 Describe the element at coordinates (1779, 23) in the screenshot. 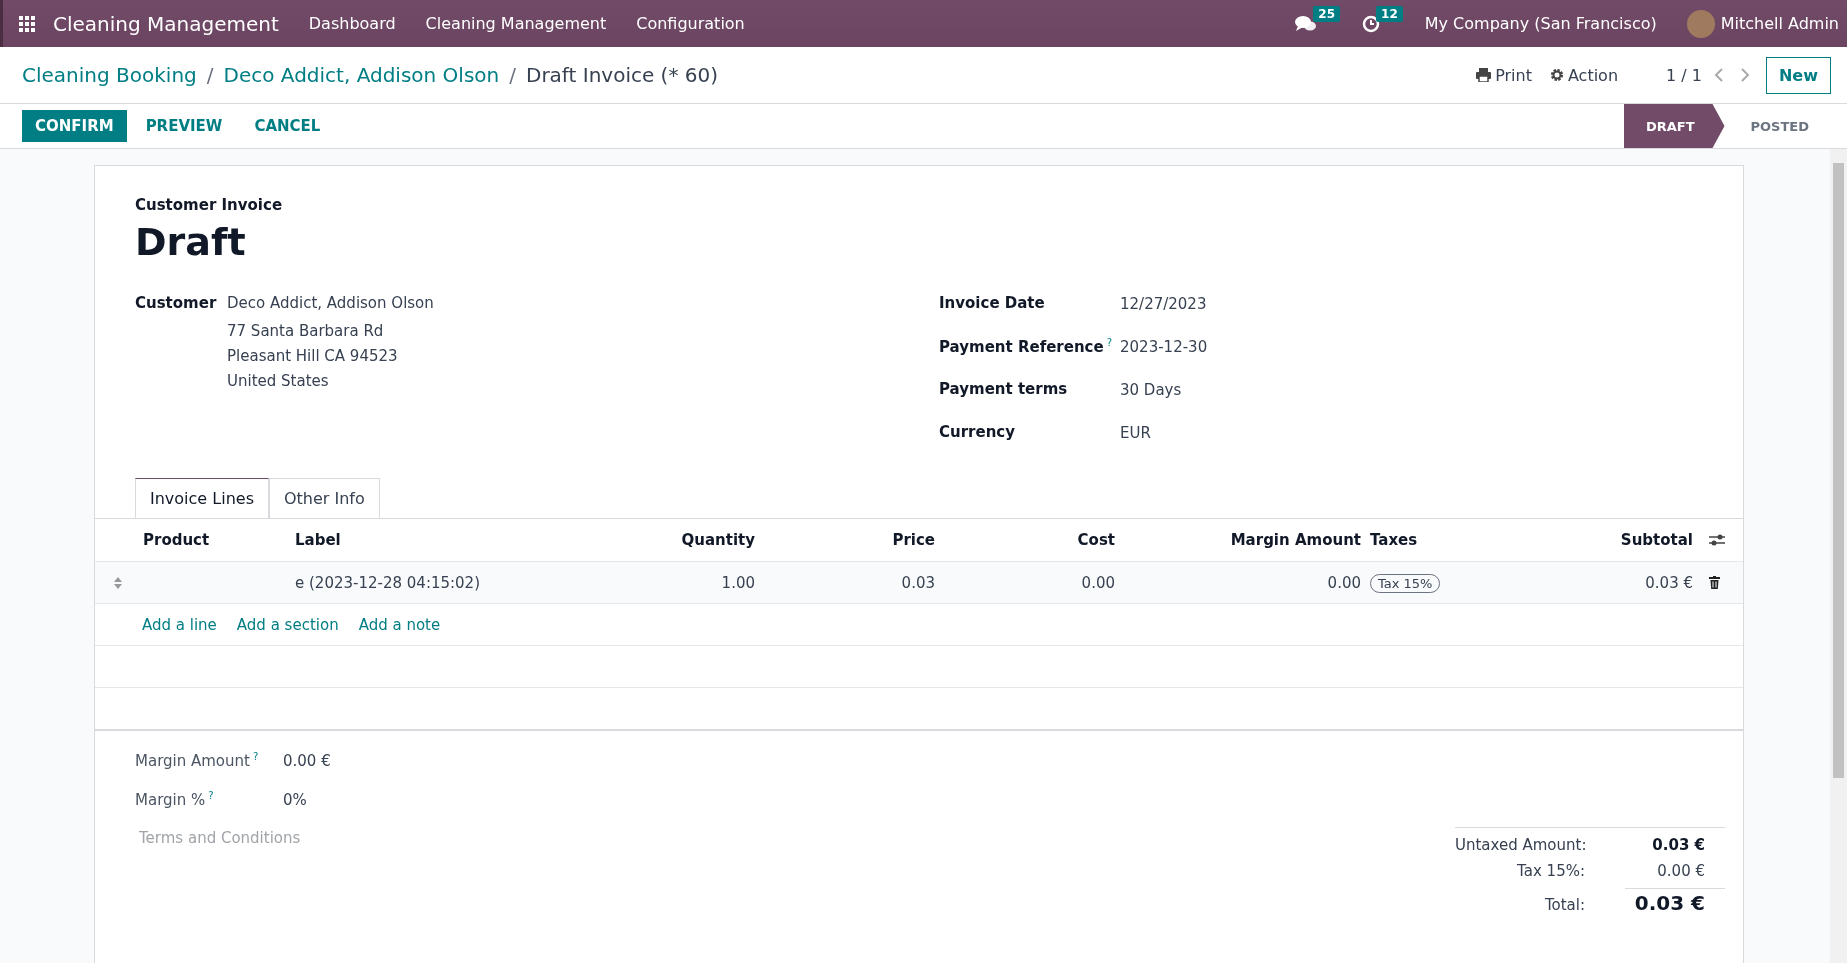

I see `user-menu: Mitchell Admin` at that location.